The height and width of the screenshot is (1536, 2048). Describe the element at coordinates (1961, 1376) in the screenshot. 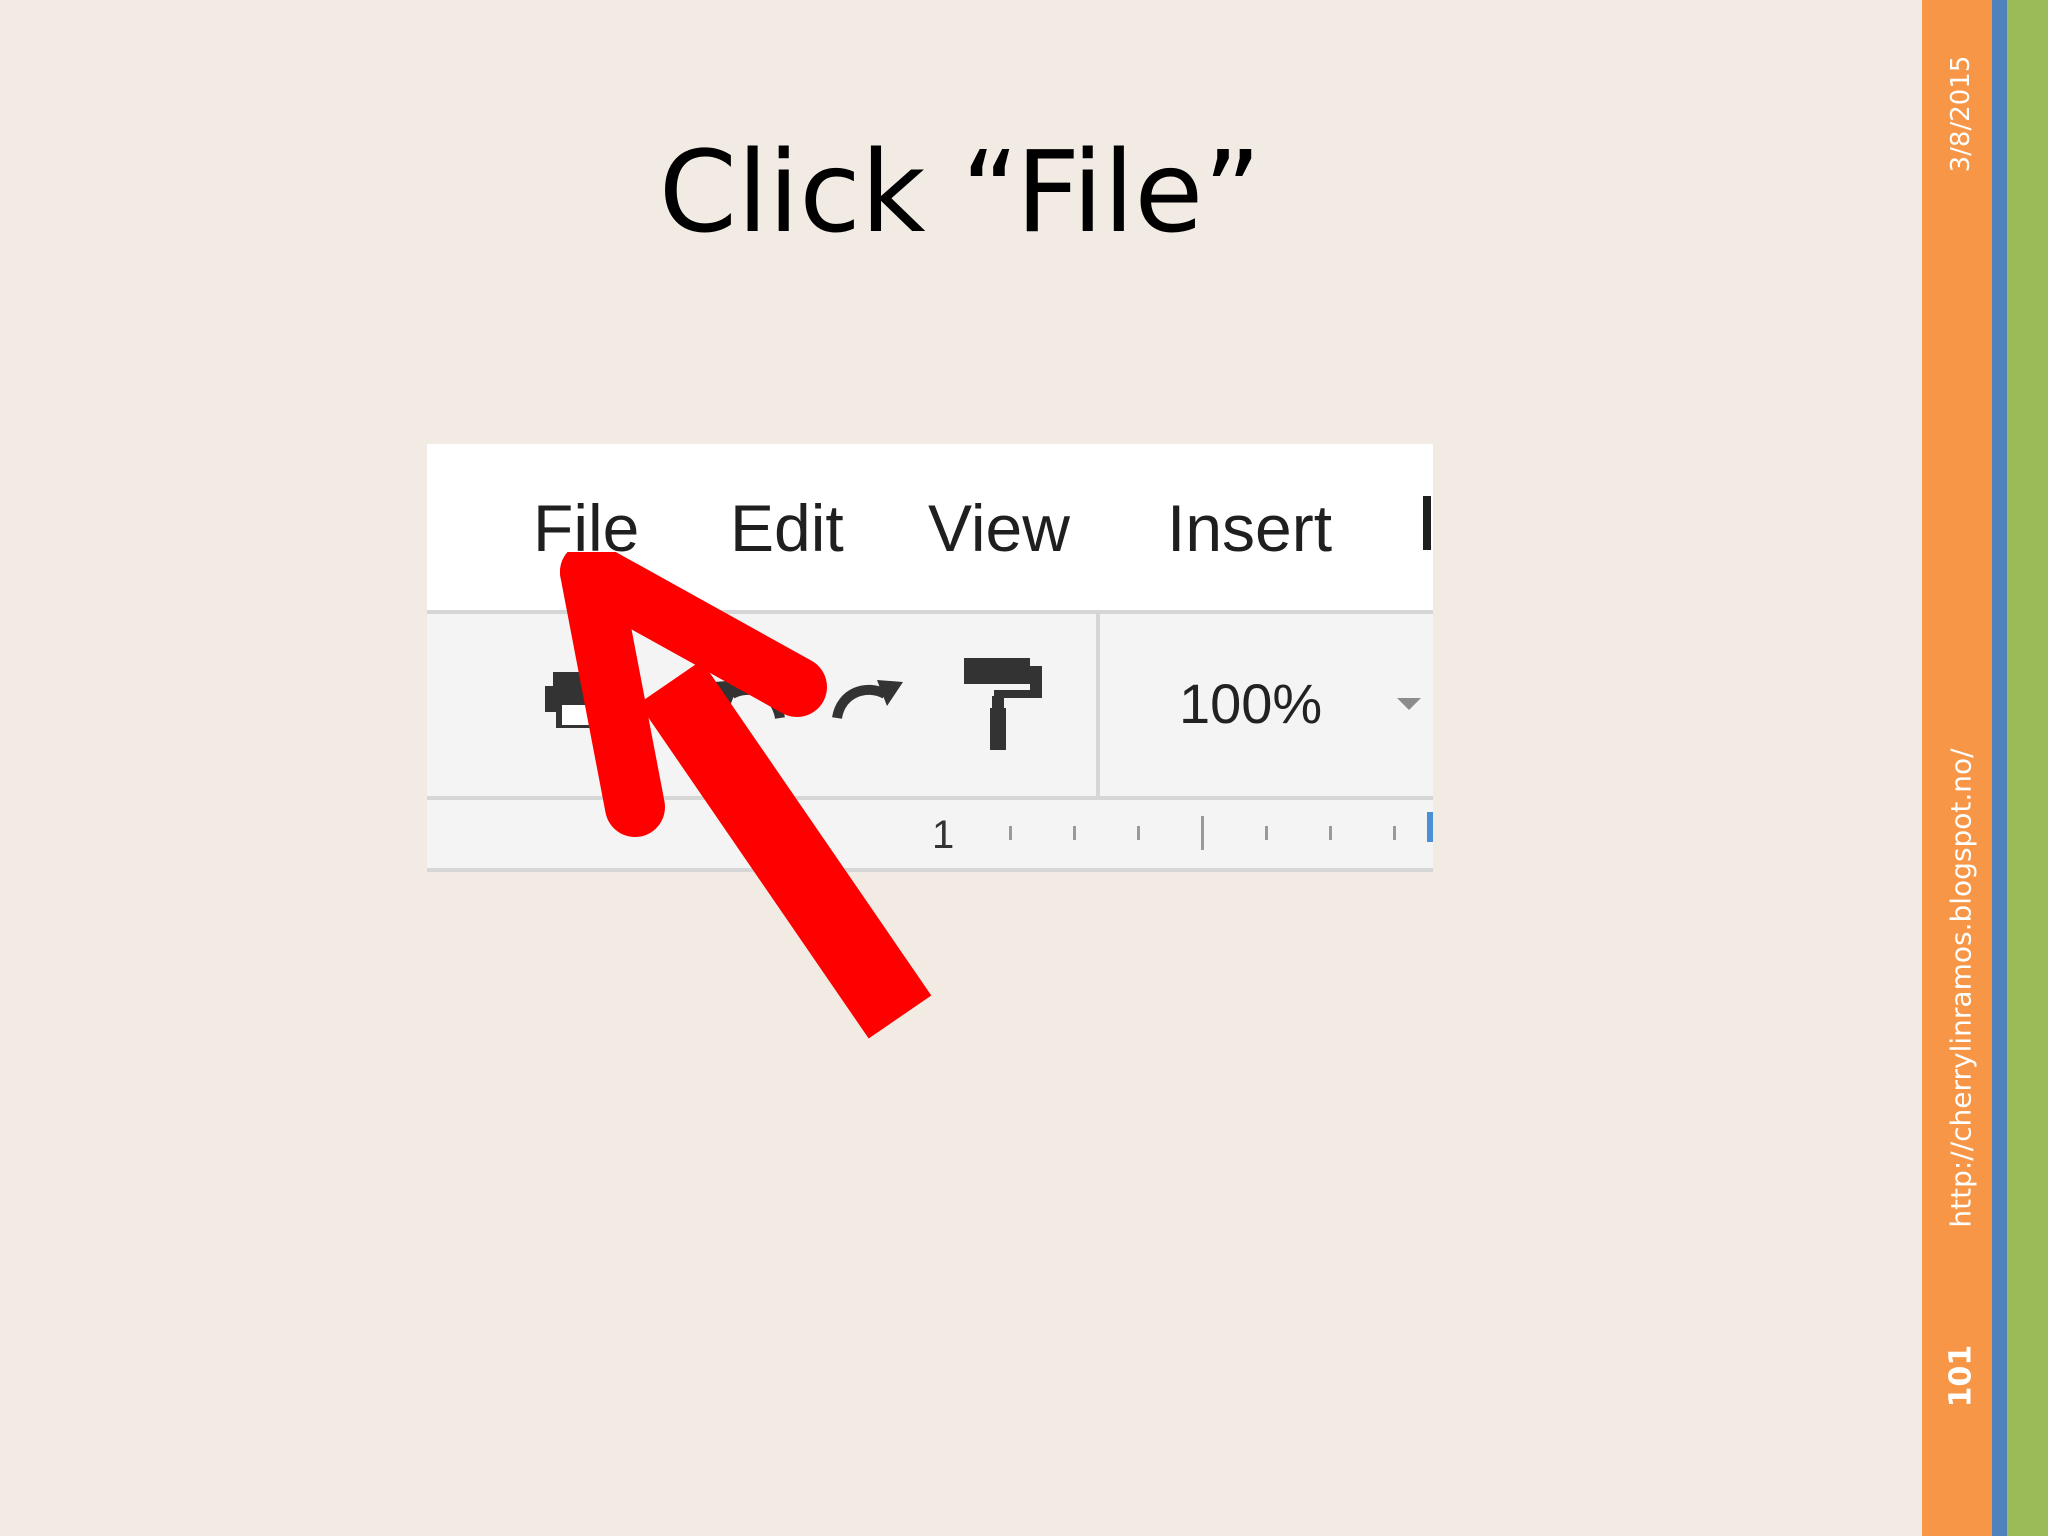

I see `slide-page-number: 101` at that location.